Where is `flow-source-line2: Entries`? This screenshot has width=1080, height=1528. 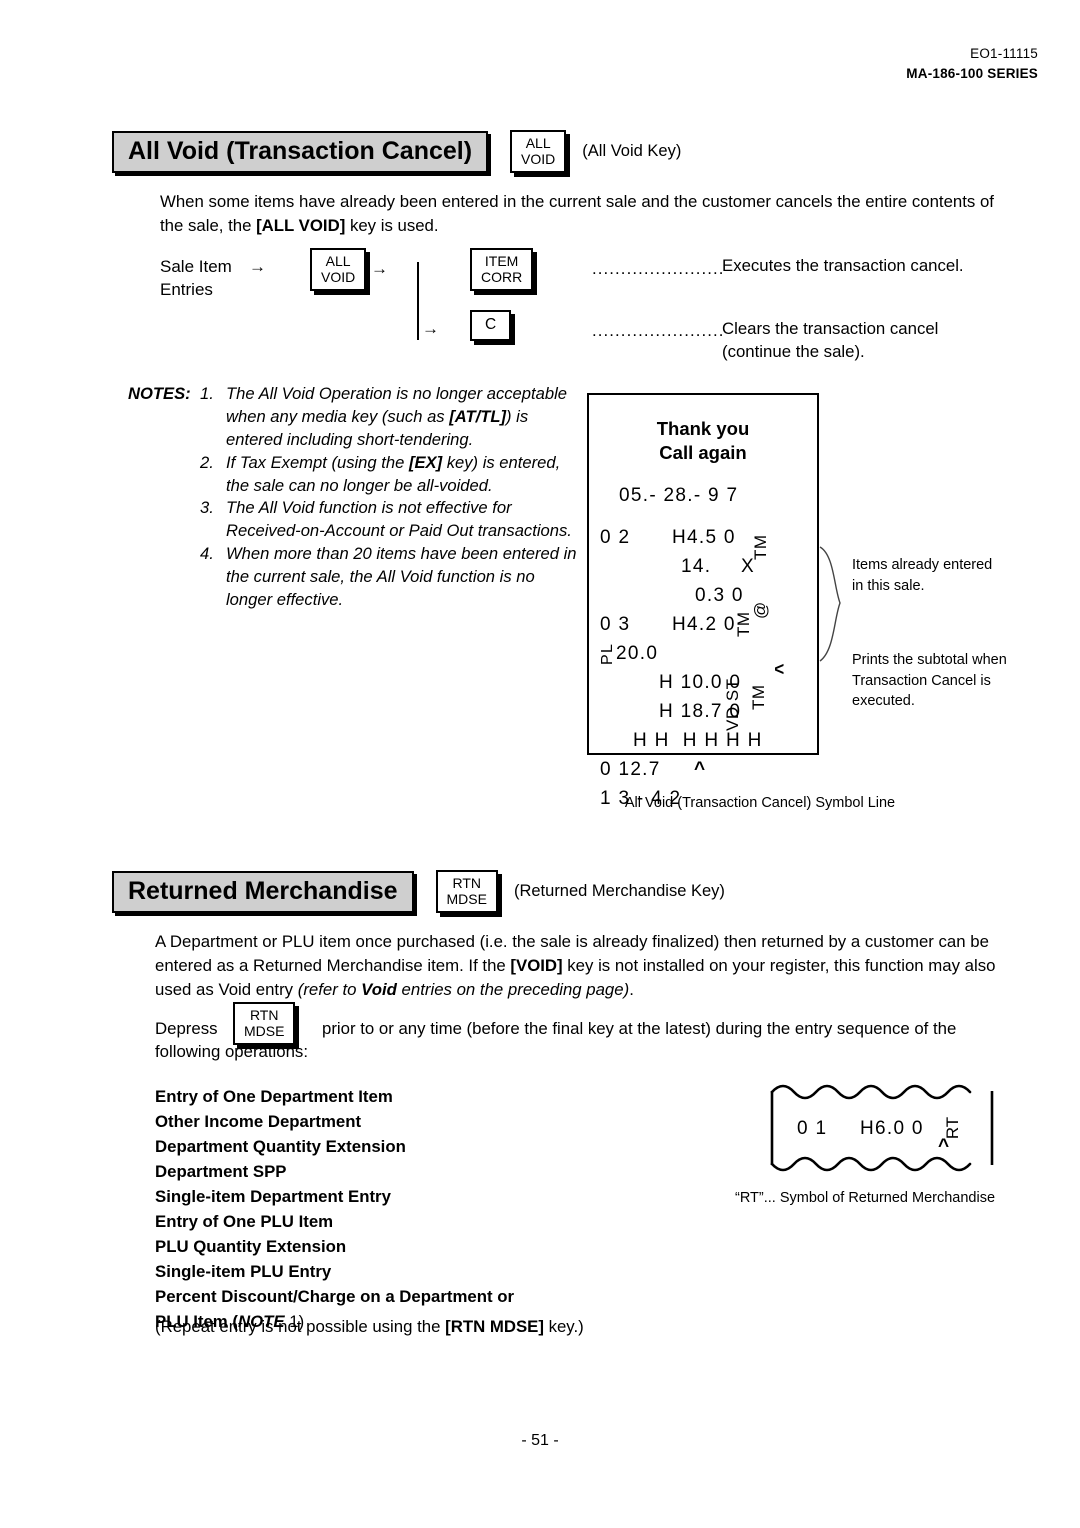 flow-source-line2: Entries is located at coordinates (186, 290).